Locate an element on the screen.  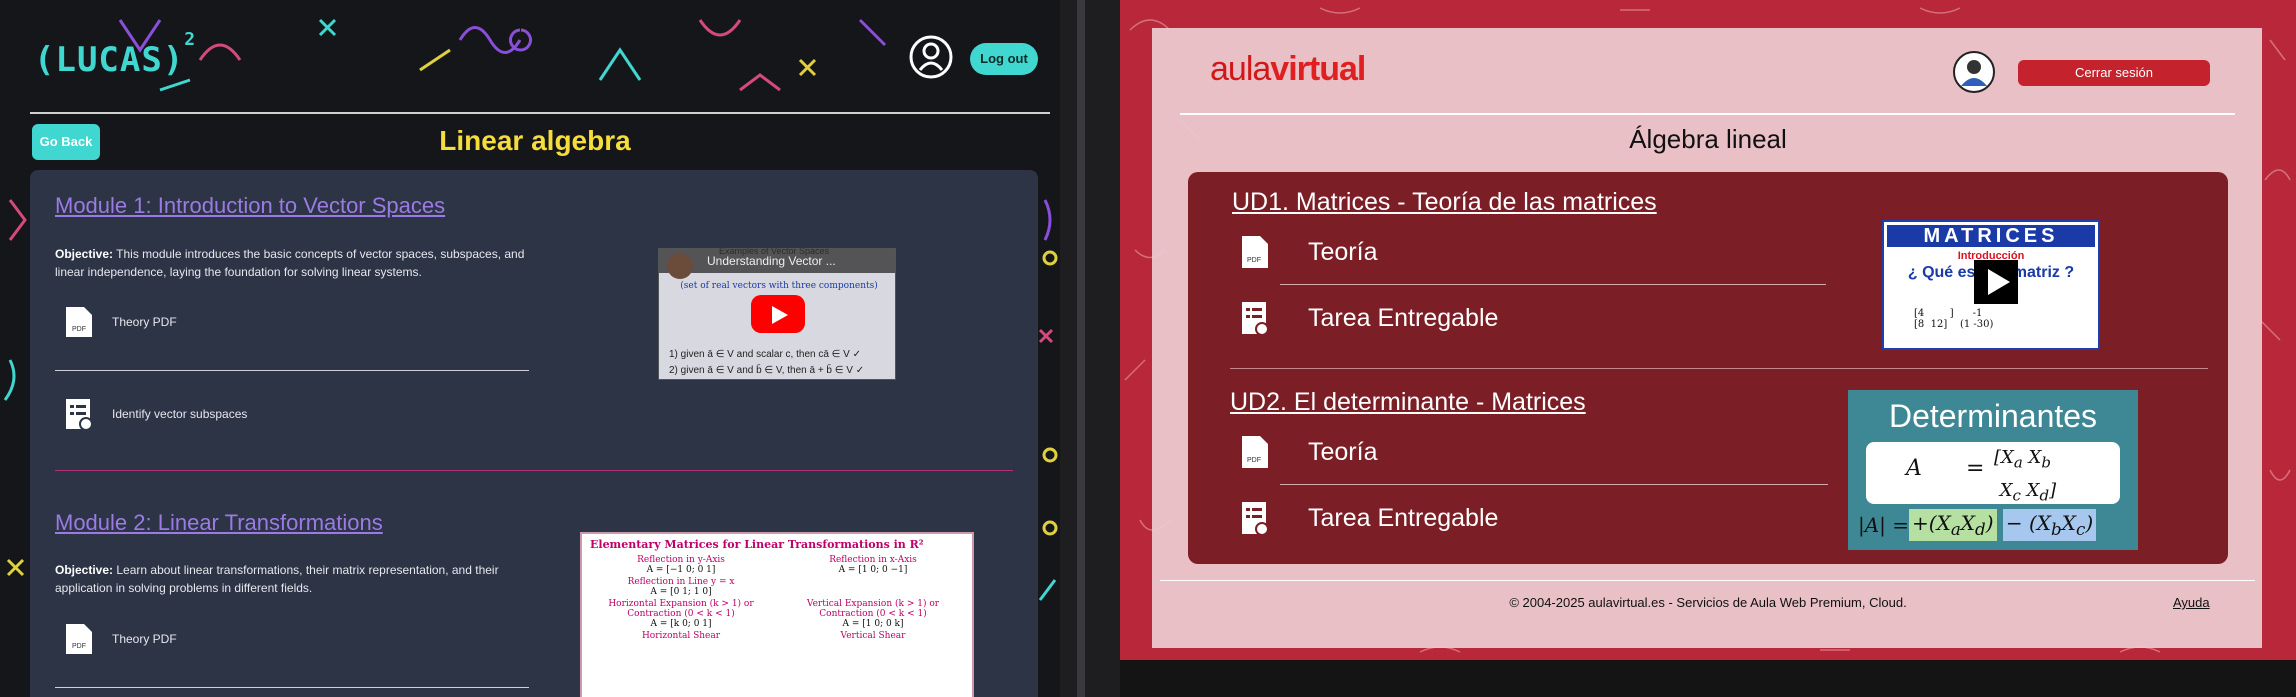
module-1-task: Identify vector subspaces is located at coordinates (155, 414).